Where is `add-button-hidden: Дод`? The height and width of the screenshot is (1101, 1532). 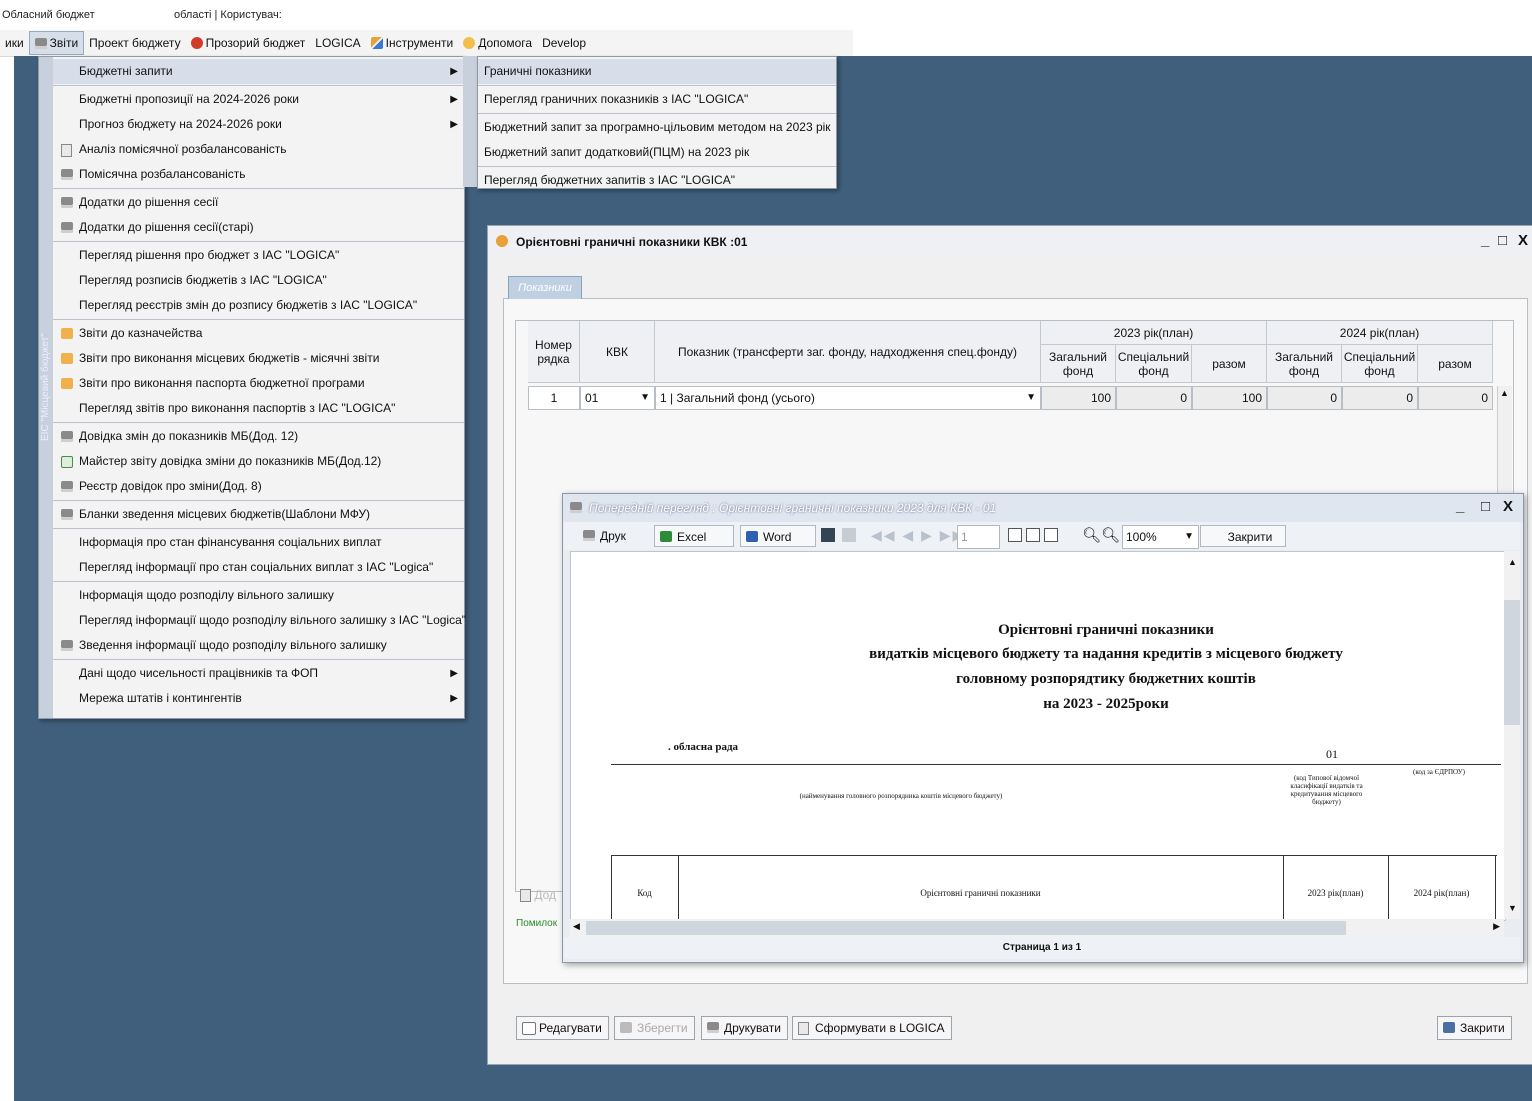 add-button-hidden: Дод is located at coordinates (541, 895).